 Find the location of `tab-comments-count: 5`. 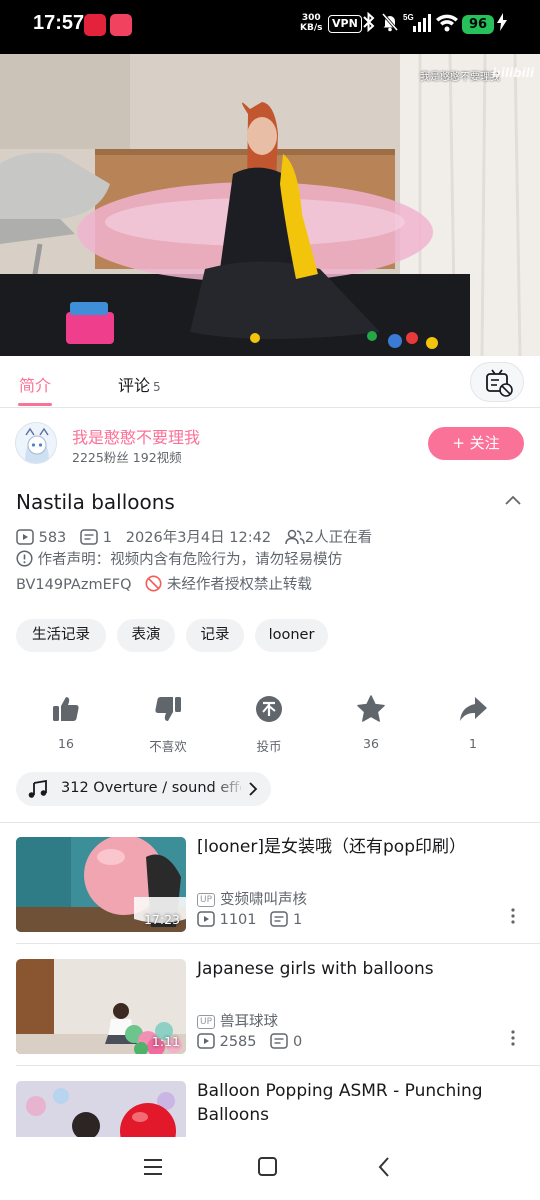

tab-comments-count: 5 is located at coordinates (157, 387).